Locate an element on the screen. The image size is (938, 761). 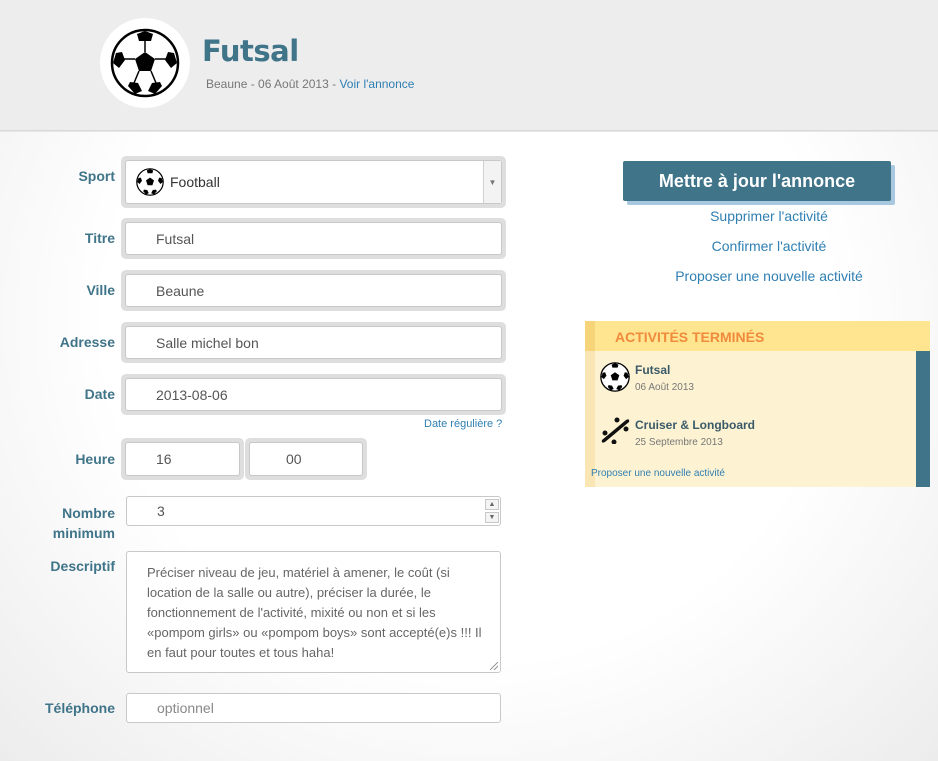
nombre-value: 3 is located at coordinates (161, 511).